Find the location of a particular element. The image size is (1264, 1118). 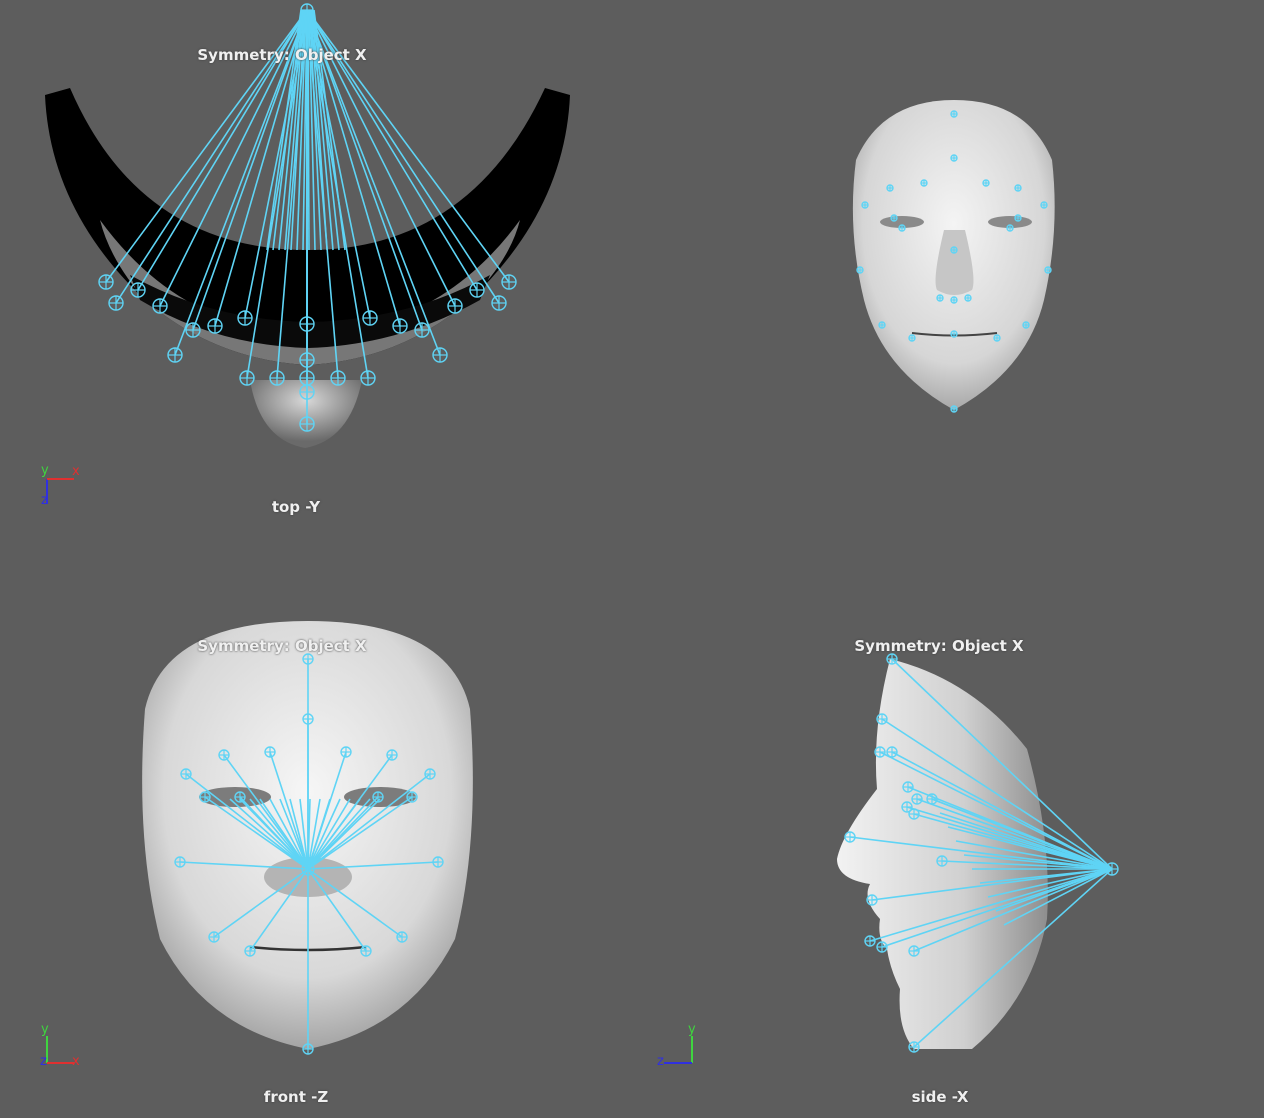

symmetry-label-side: Symmetry: Object X is located at coordinates (939, 646).